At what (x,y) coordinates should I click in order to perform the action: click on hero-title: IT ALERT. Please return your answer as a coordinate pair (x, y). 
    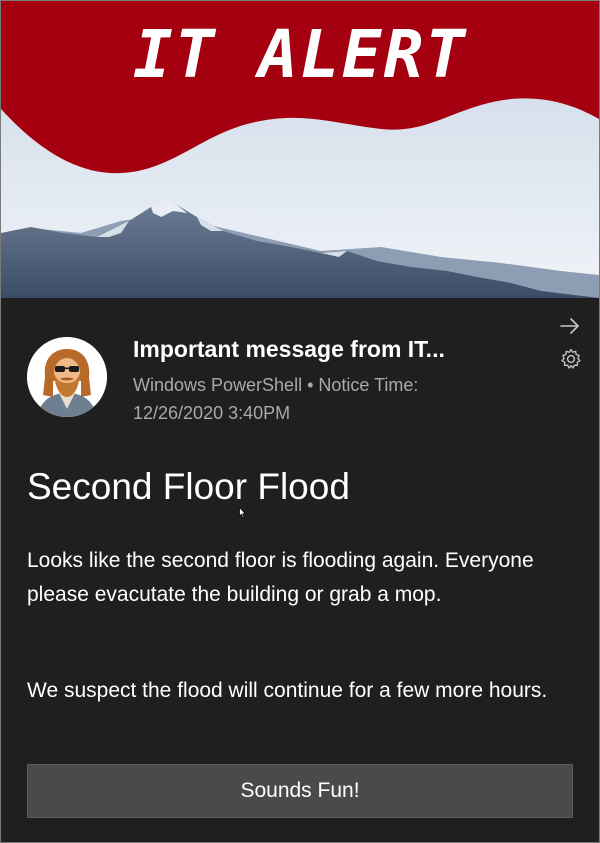
    Looking at the image, I should click on (300, 54).